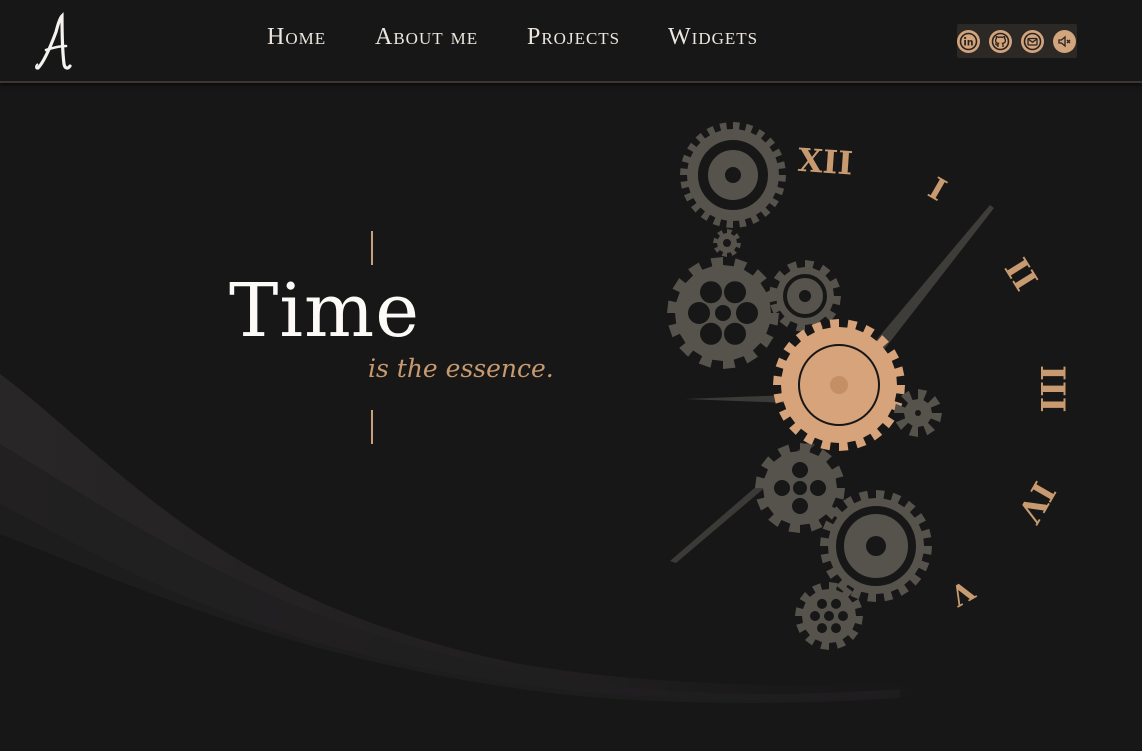 This screenshot has width=1142, height=751. Describe the element at coordinates (1017, 41) in the screenshot. I see `social-links` at that location.